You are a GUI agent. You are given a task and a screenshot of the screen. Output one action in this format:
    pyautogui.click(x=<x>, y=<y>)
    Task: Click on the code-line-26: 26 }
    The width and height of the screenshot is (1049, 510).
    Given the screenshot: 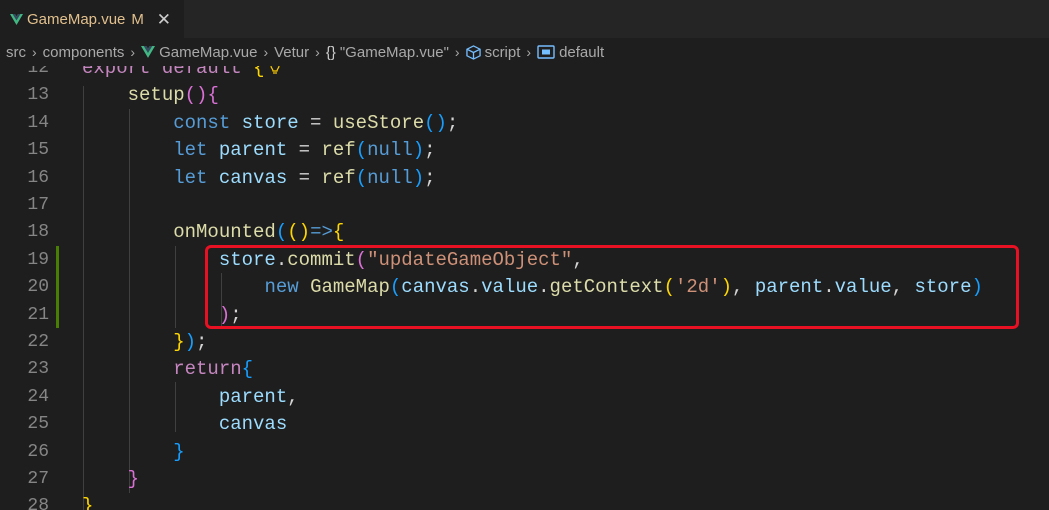 What is the action you would take?
    pyautogui.click(x=524, y=452)
    